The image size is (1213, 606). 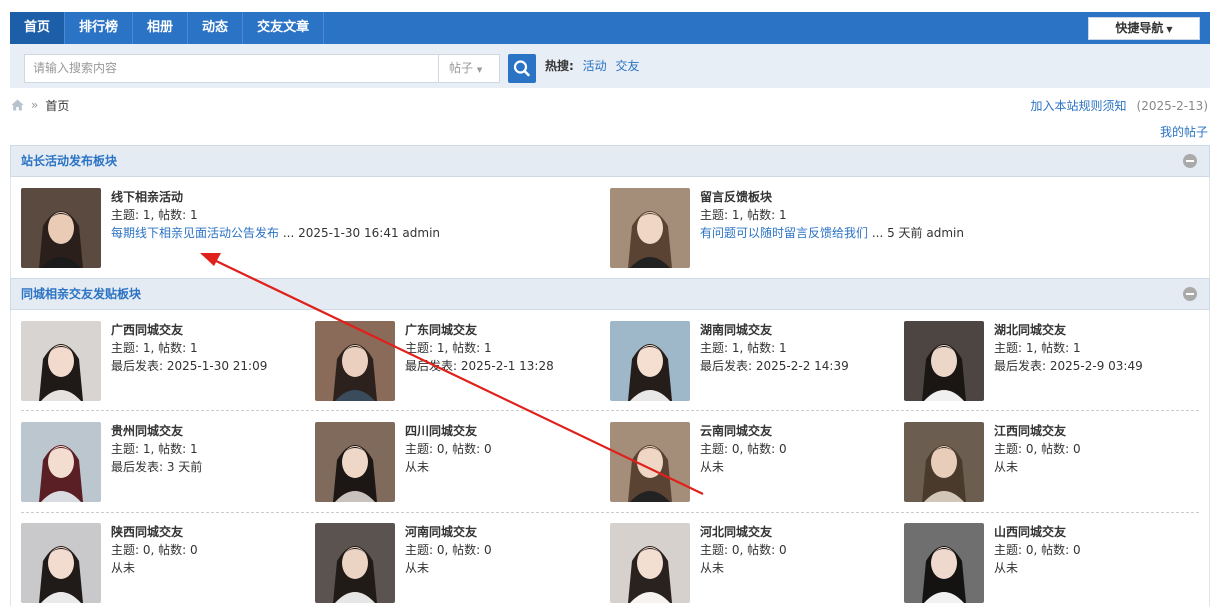 I want to click on last-post-link: 有问题可以随时留言反馈给我们, so click(x=784, y=233).